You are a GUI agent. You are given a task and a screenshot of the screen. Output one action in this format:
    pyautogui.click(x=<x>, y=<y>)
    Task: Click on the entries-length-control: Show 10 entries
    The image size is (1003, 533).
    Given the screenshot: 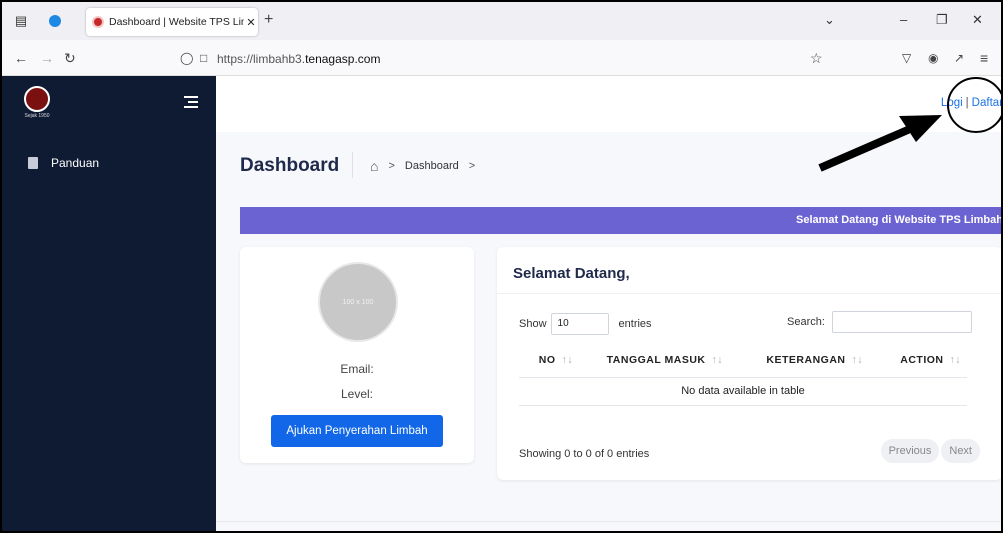 What is the action you would take?
    pyautogui.click(x=585, y=324)
    